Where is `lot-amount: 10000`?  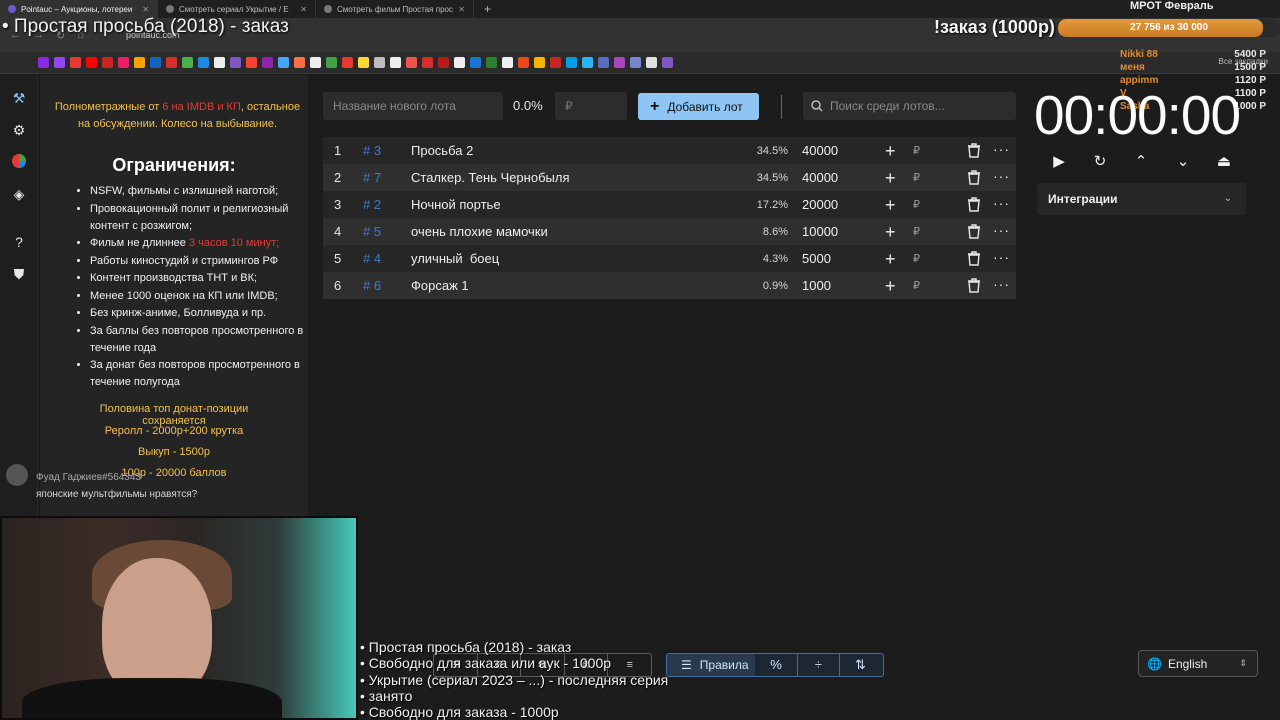
lot-amount: 10000 is located at coordinates (820, 231).